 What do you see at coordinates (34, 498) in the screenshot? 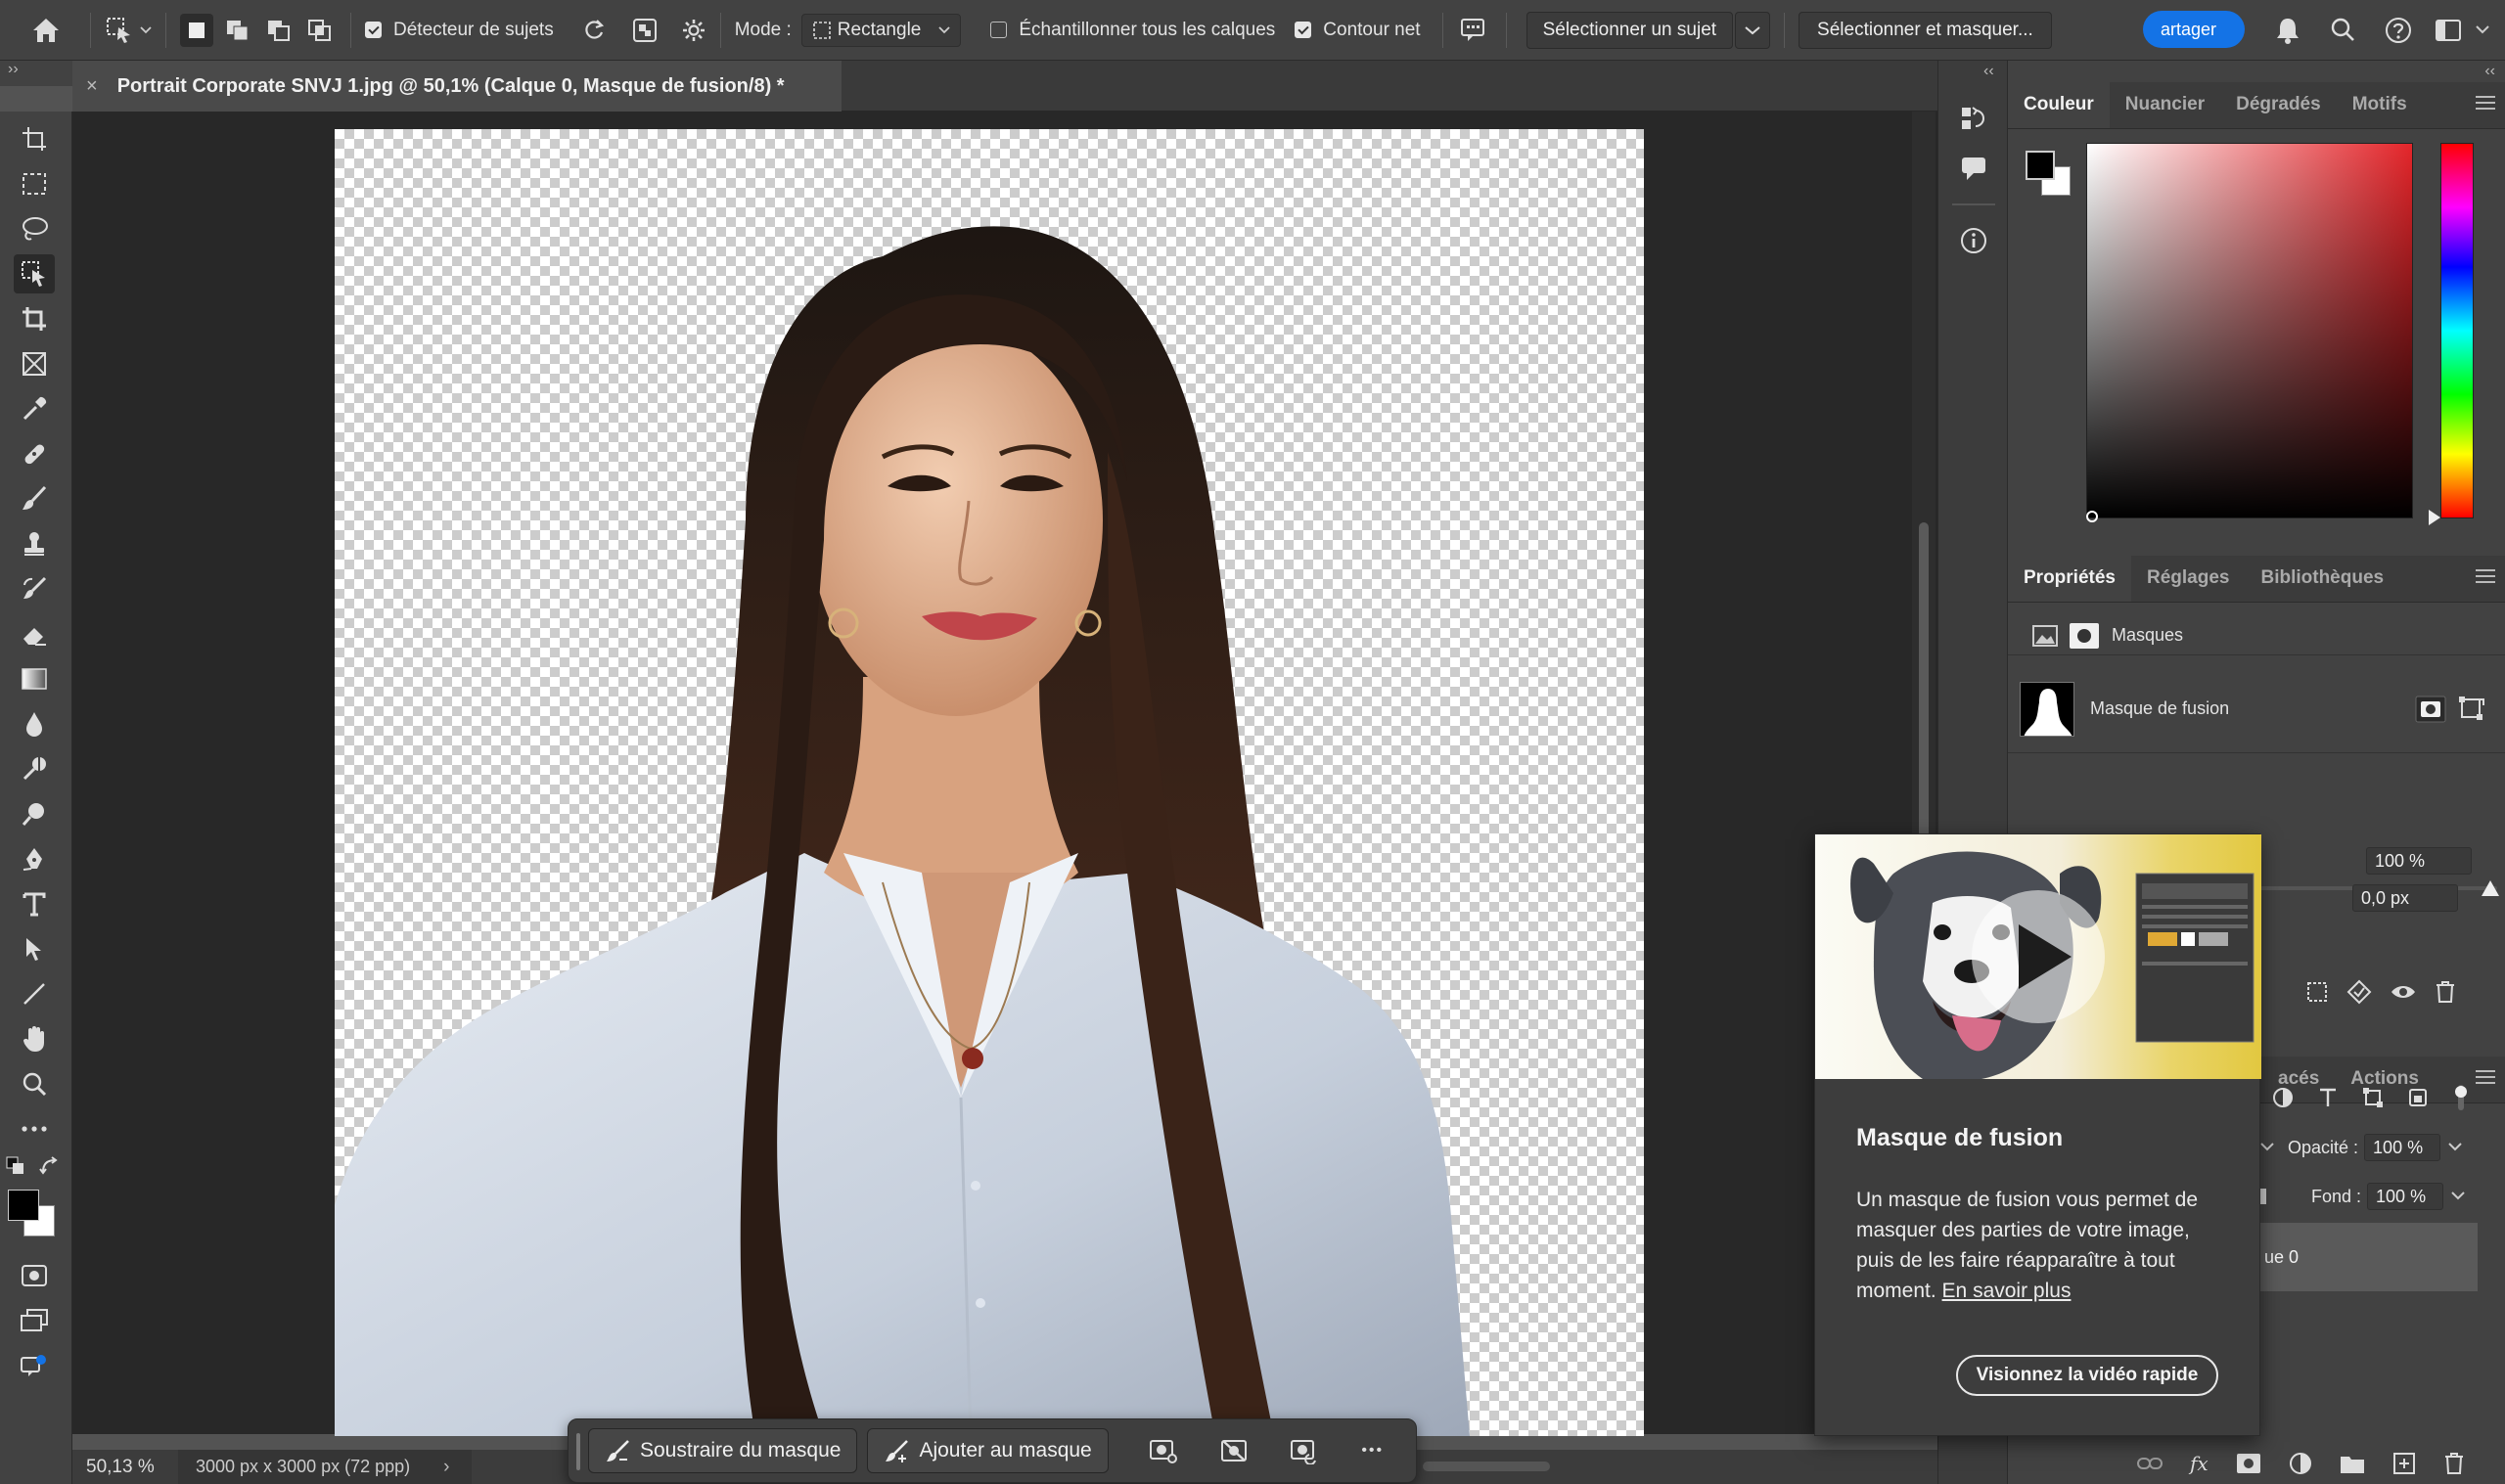
I see `brush-tool` at bounding box center [34, 498].